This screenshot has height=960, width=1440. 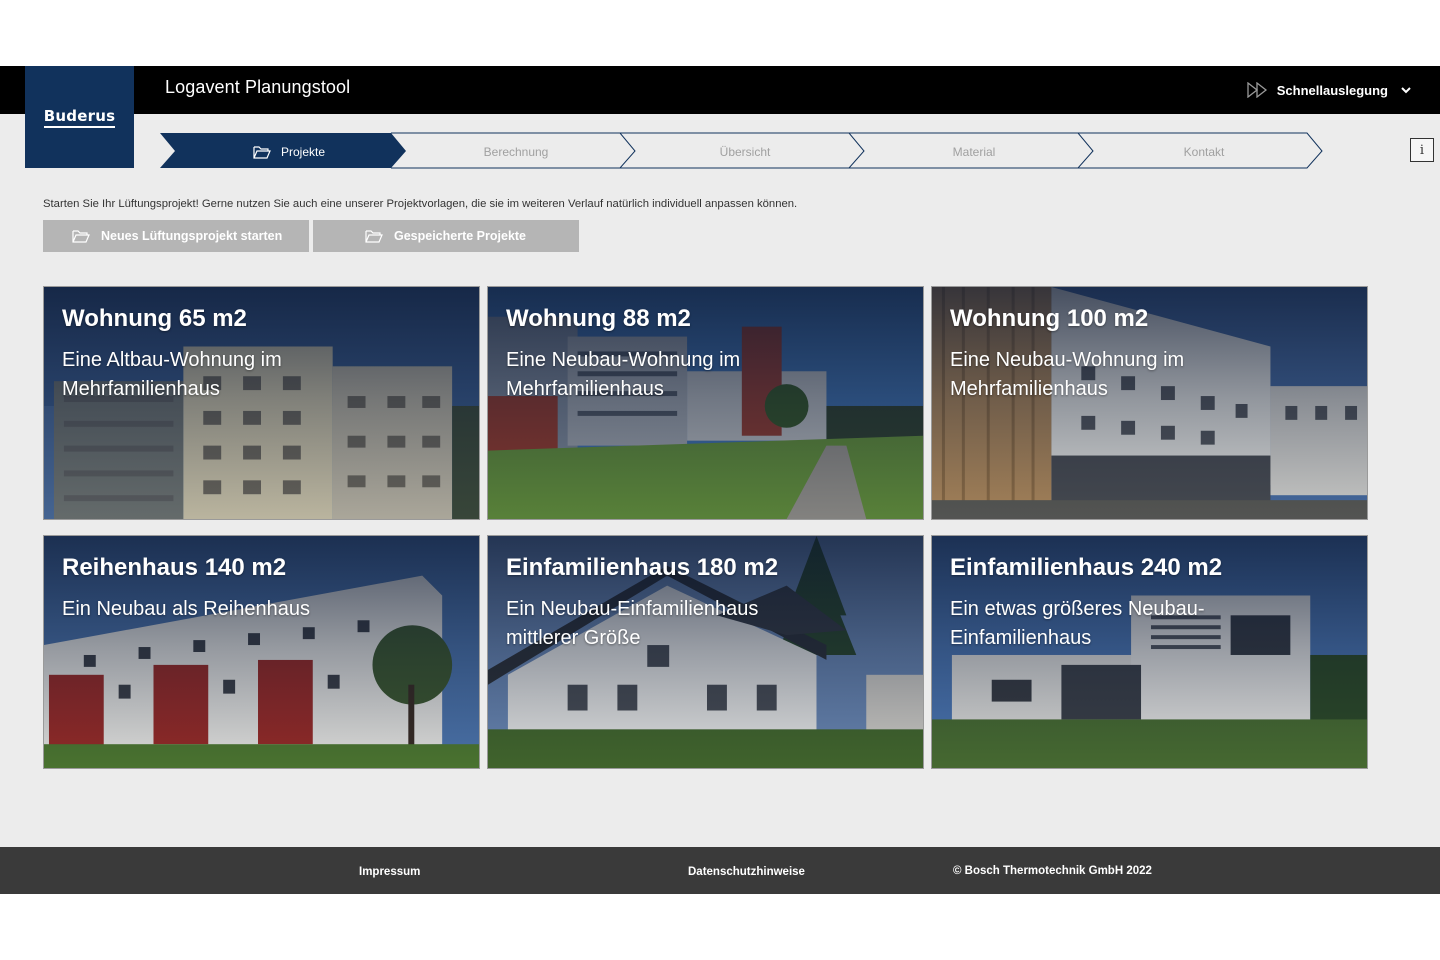 I want to click on new-project-button: Neues Lüftungsprojekt starten, so click(x=176, y=236).